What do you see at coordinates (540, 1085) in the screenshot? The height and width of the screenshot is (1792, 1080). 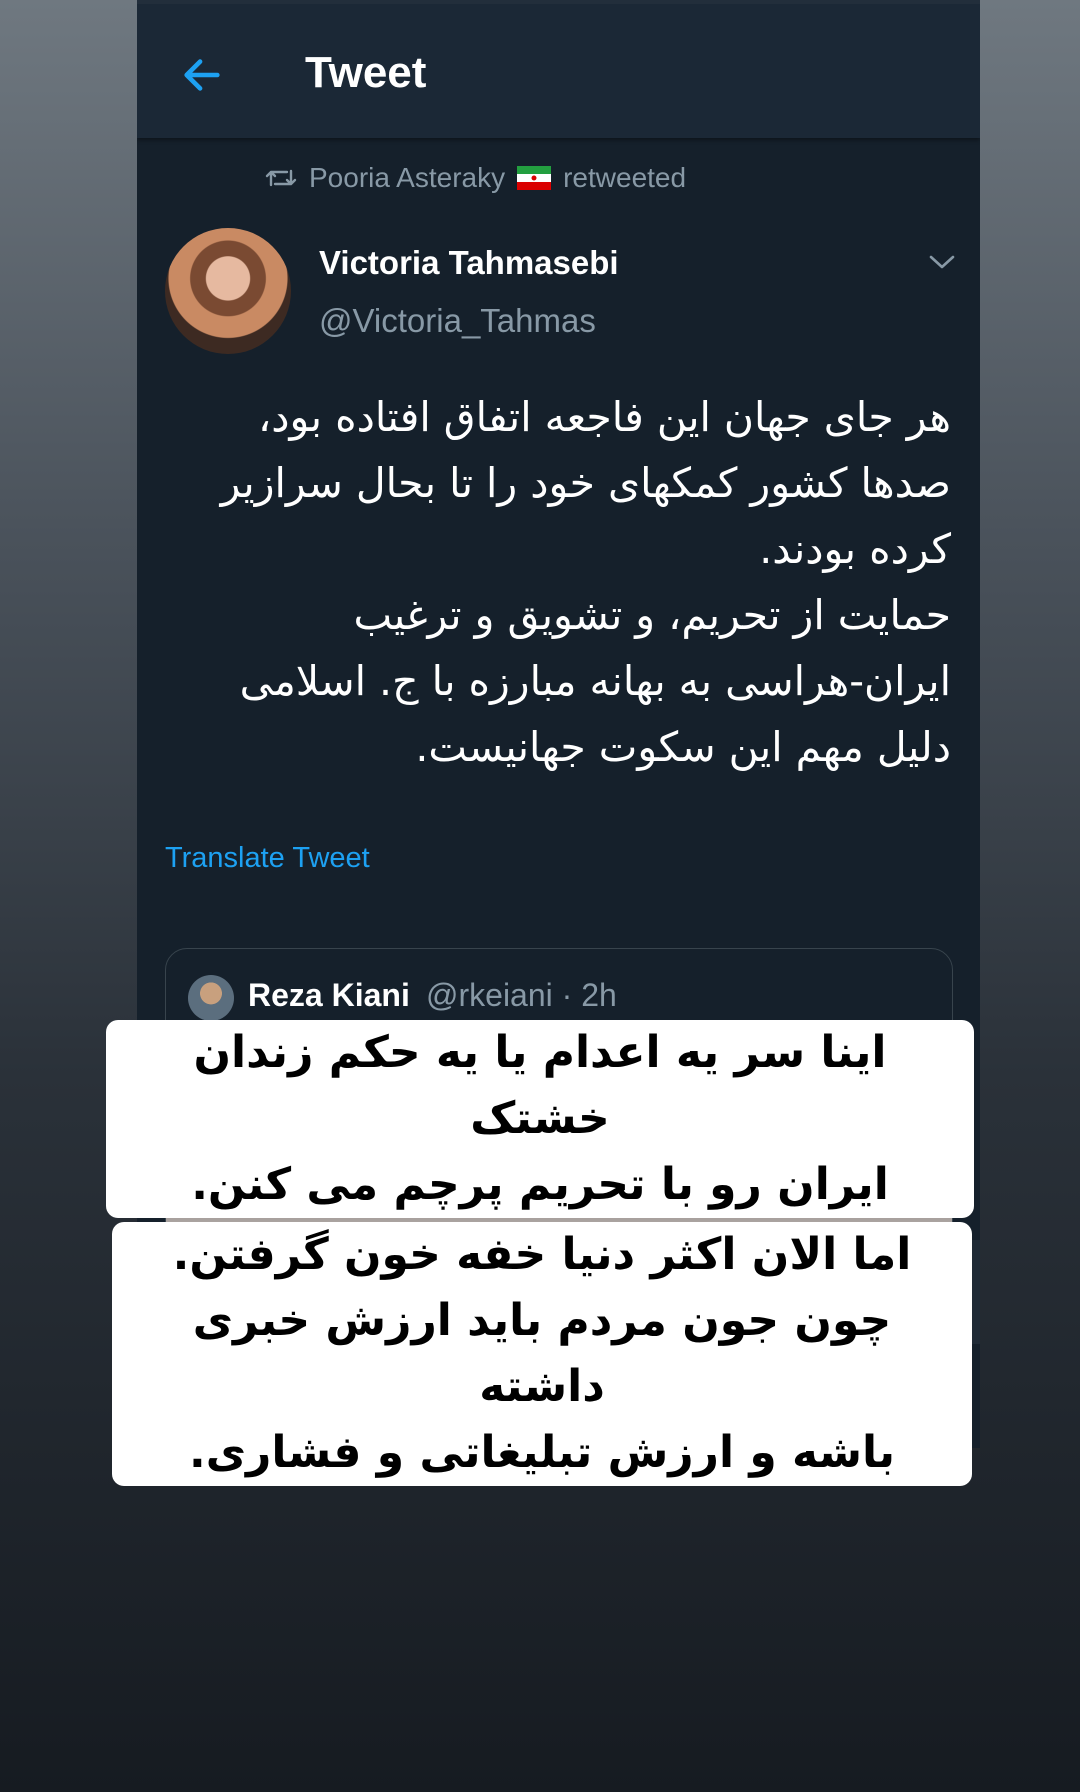 I see `caption-line: اینا سر یه اعدام یا یه حکم زندان خشتک` at bounding box center [540, 1085].